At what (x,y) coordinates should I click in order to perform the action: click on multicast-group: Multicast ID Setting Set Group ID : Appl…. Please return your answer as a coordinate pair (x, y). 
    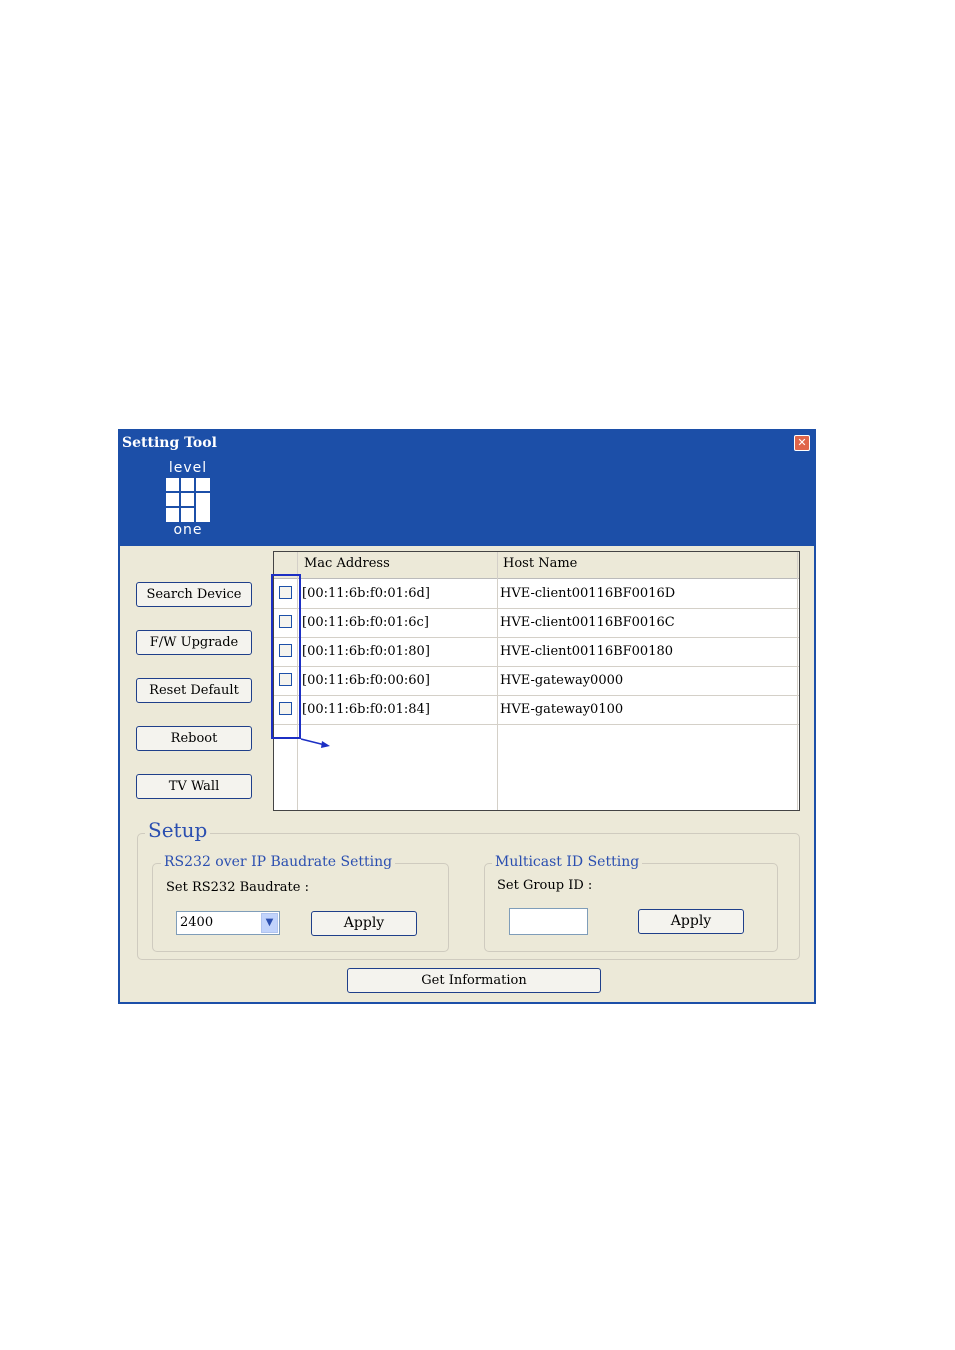
    Looking at the image, I should click on (631, 903).